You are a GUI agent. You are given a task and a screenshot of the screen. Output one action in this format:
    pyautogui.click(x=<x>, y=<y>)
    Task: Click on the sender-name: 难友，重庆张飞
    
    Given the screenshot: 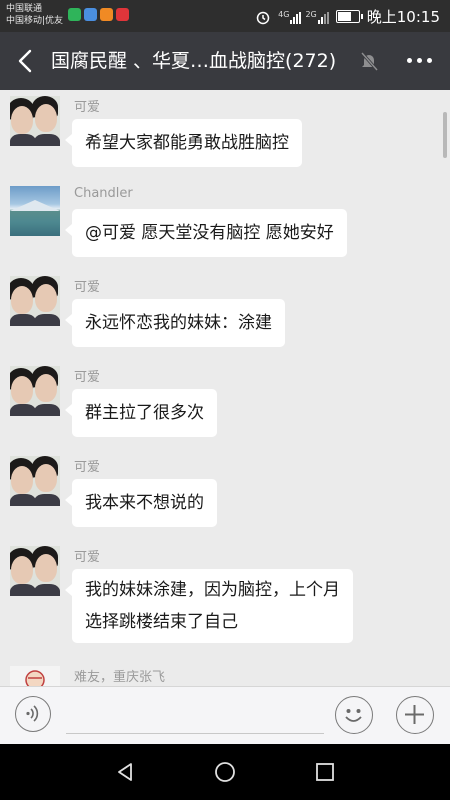 What is the action you would take?
    pyautogui.click(x=120, y=677)
    